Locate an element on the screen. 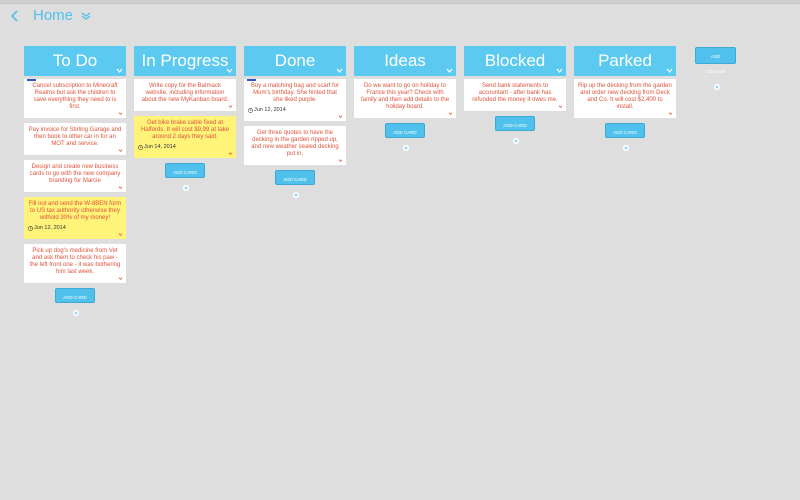 This screenshot has width=800, height=500. column-header: Done is located at coordinates (295, 61).